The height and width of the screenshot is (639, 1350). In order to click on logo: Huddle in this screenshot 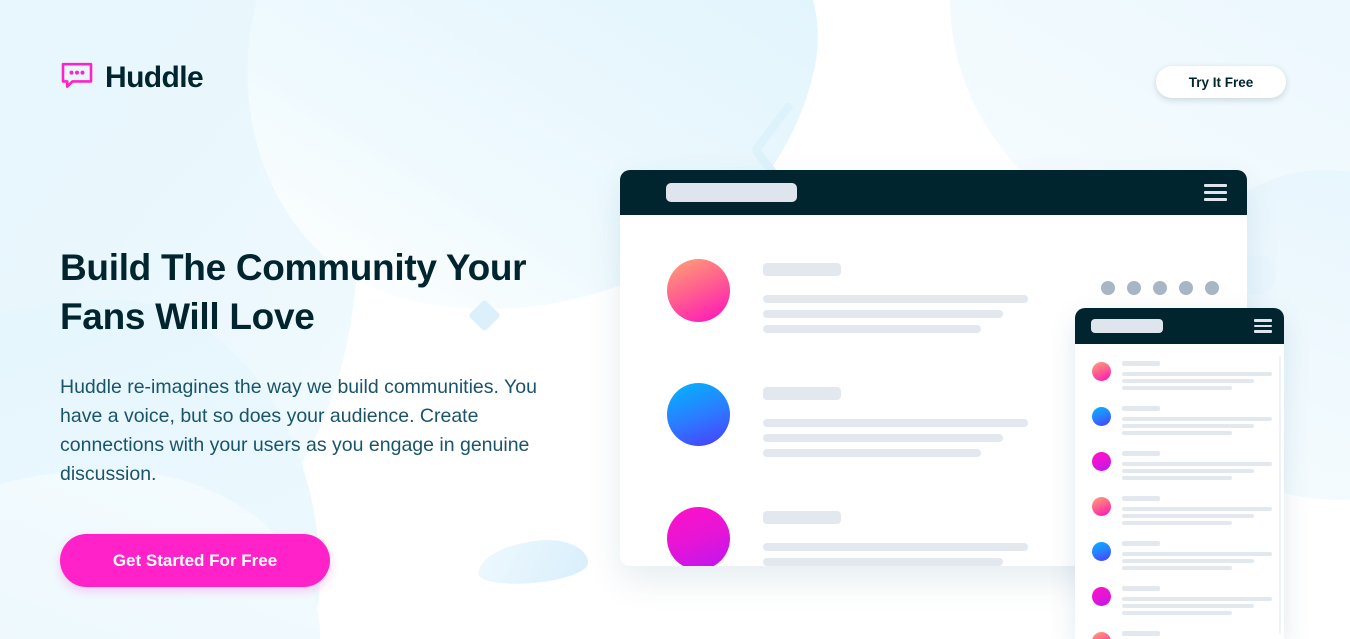, I will do `click(132, 77)`.